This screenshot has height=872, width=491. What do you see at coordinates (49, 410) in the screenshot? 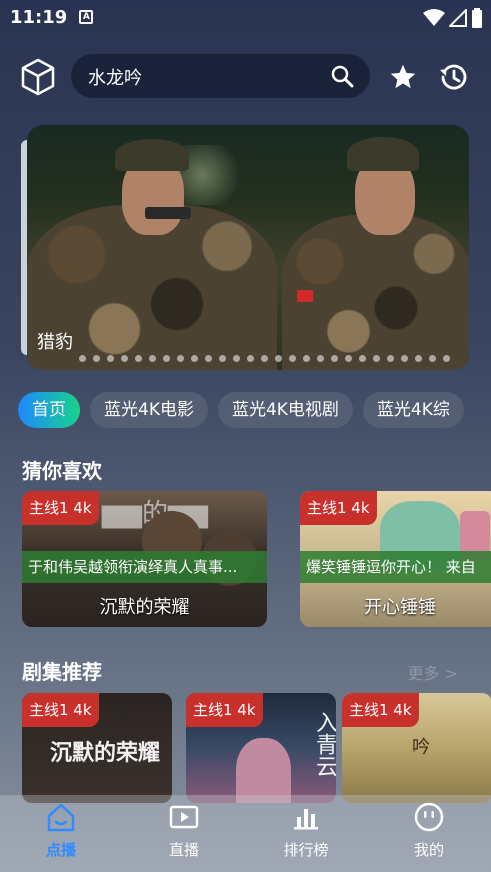
I see `tab-home: 首页` at bounding box center [49, 410].